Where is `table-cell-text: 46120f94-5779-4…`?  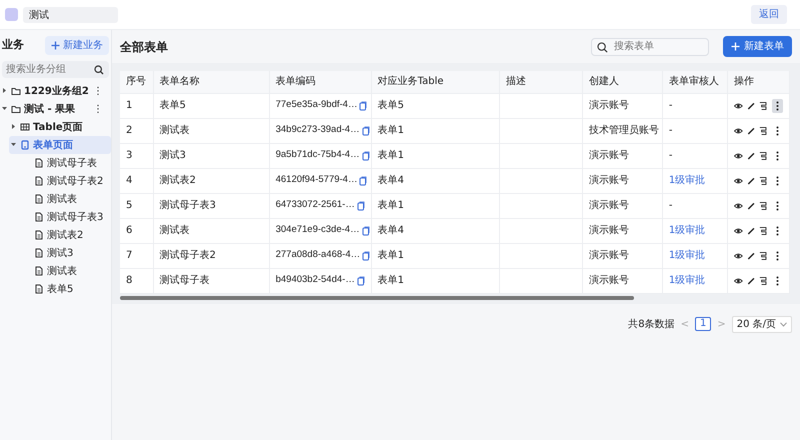
table-cell-text: 46120f94-5779-4… is located at coordinates (317, 180).